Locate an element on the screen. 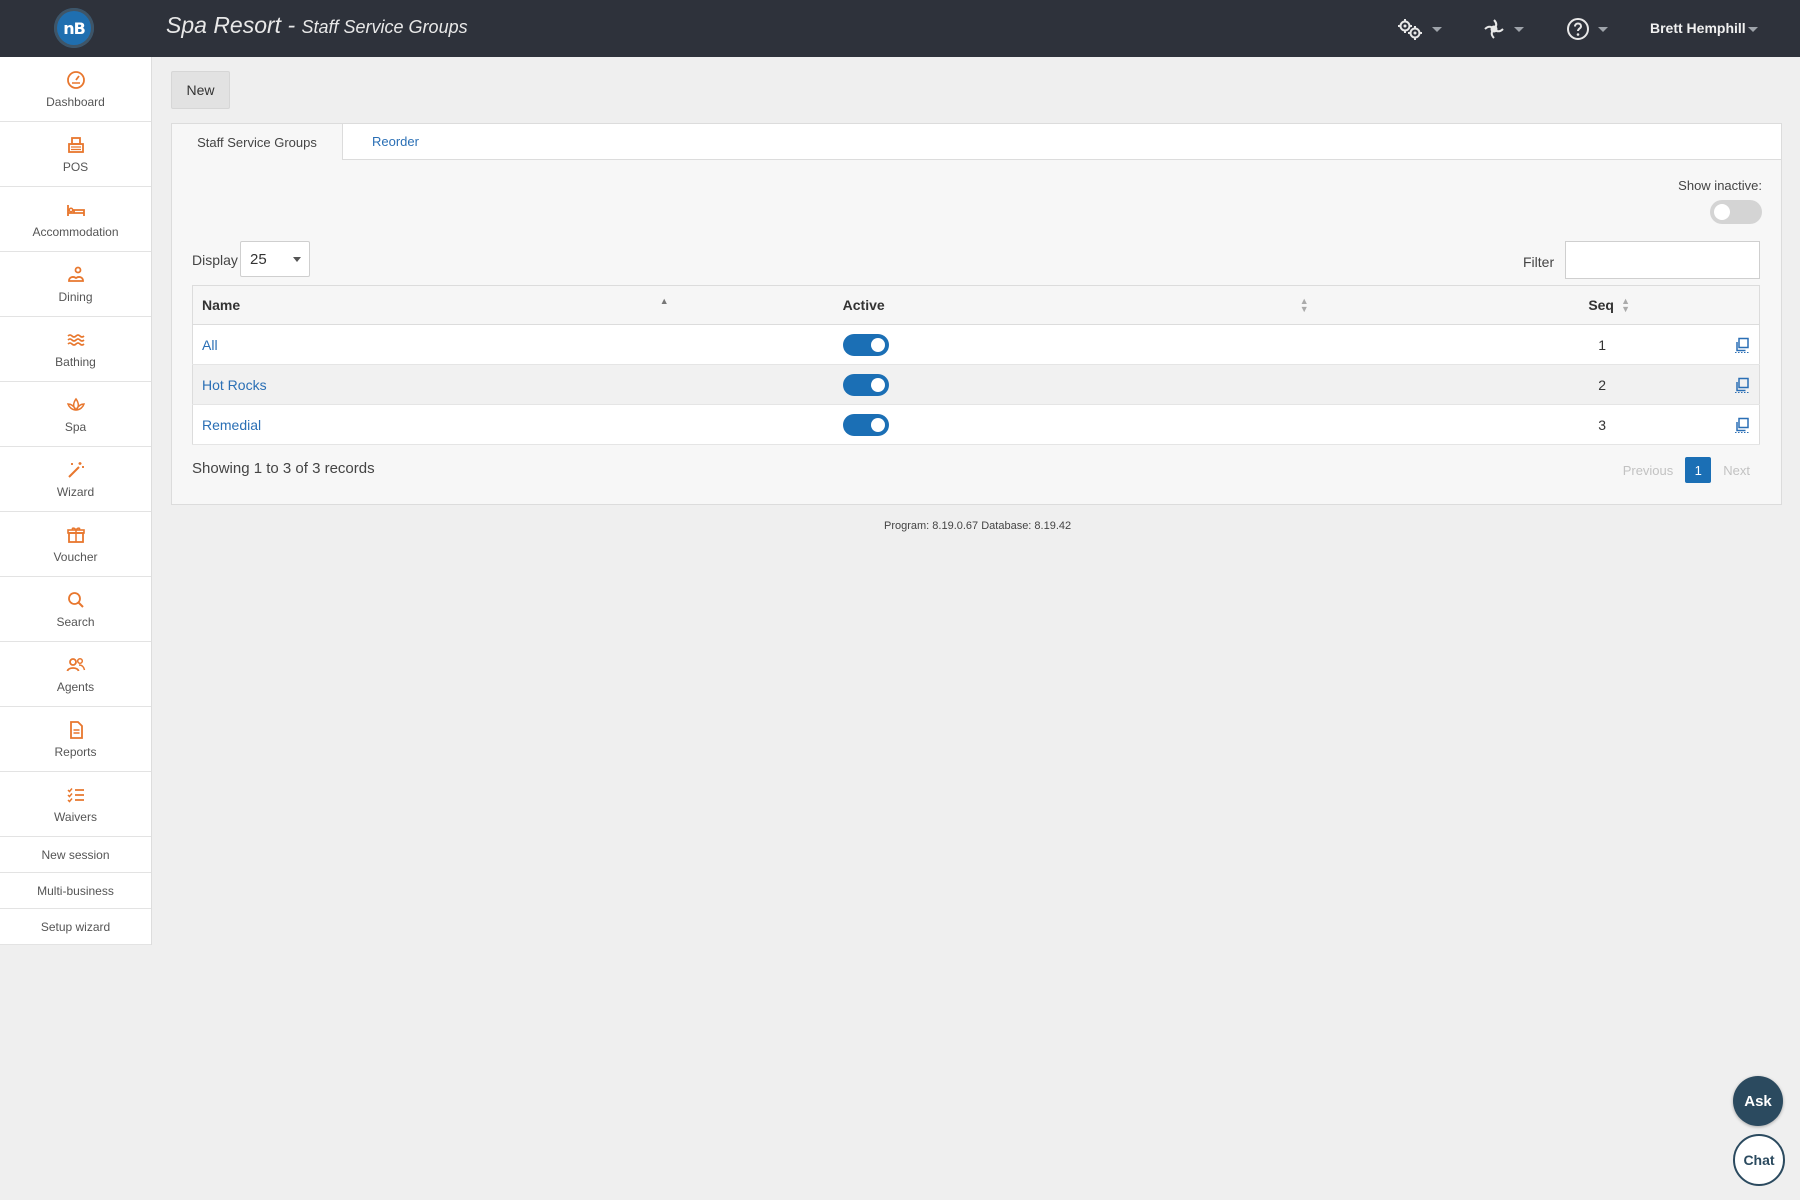 The height and width of the screenshot is (1200, 1800). gauge-icon is located at coordinates (75, 79).